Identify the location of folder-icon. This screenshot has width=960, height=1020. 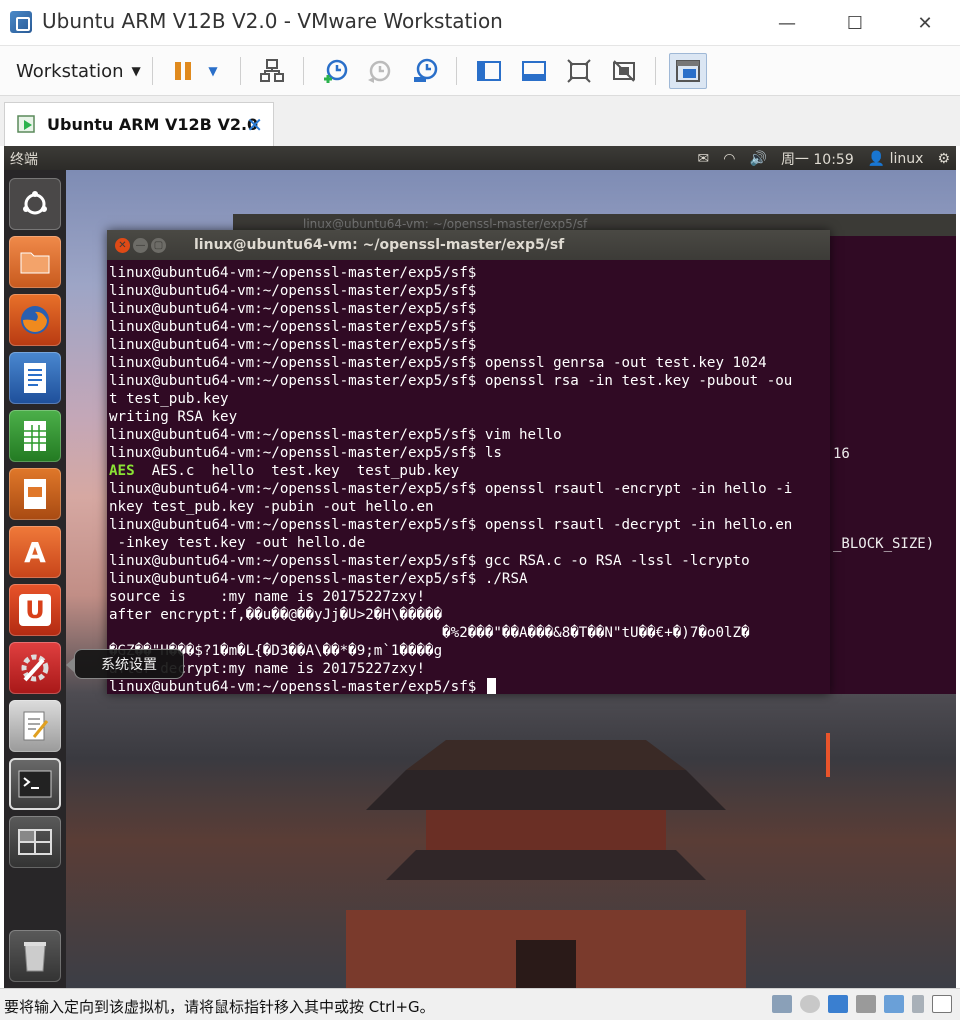
(35, 263).